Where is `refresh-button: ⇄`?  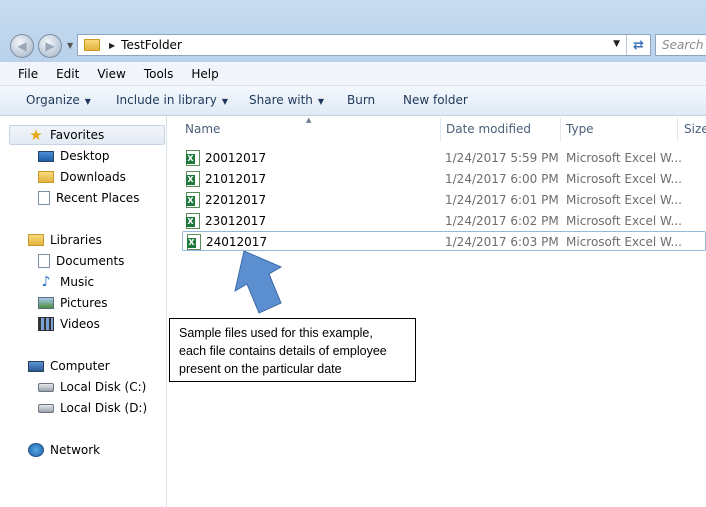 refresh-button: ⇄ is located at coordinates (638, 45).